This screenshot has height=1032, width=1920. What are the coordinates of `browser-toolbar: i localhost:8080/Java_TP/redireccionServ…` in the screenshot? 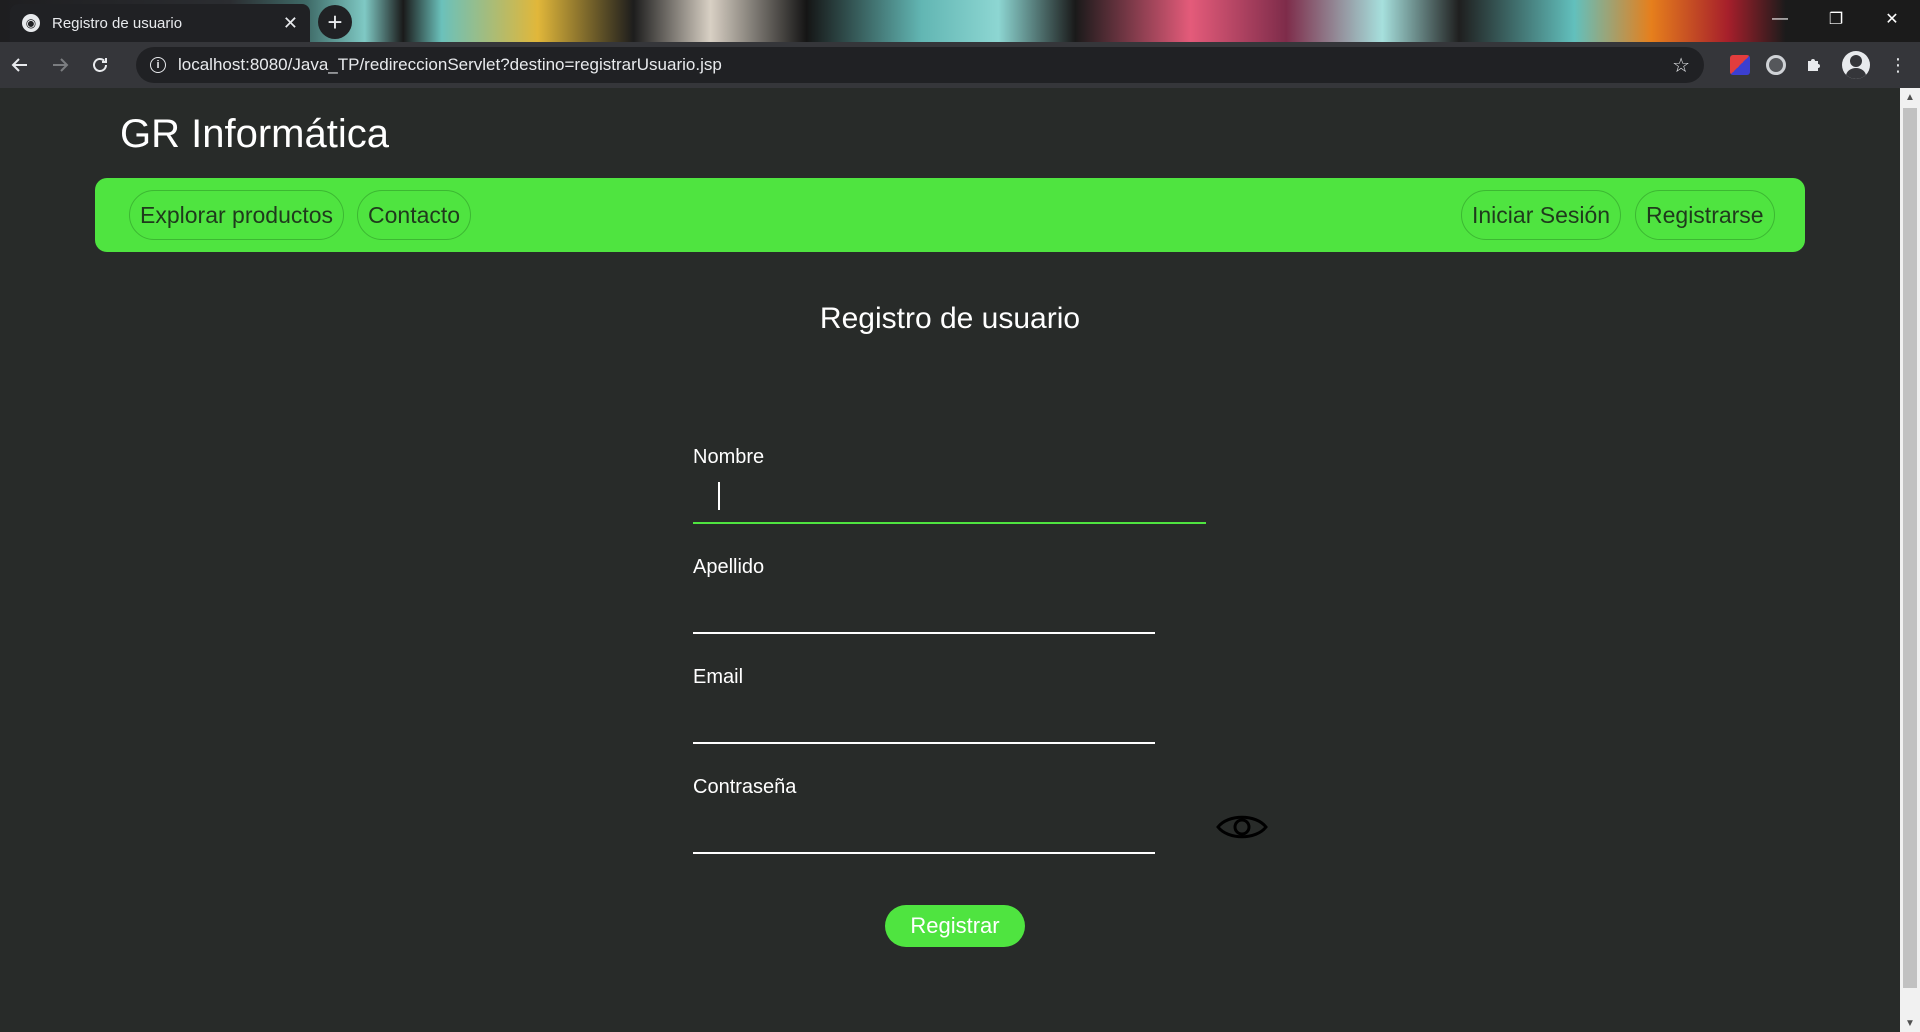 It's located at (960, 65).